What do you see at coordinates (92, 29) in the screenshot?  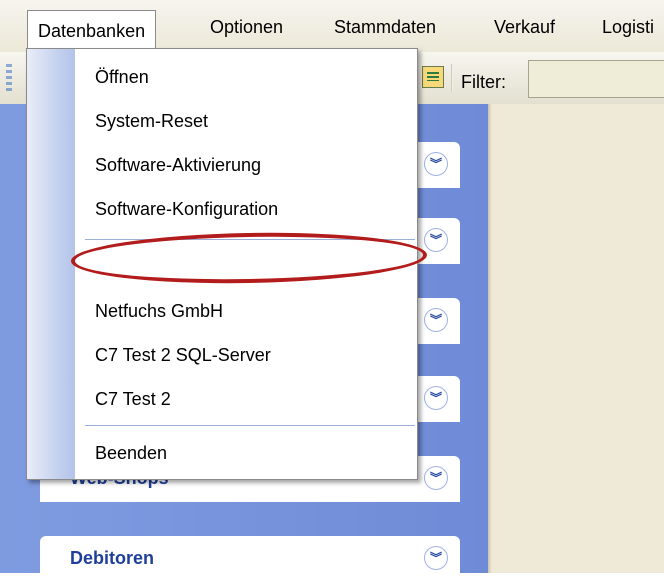 I see `menu-datenbanken: Datenbanken` at bounding box center [92, 29].